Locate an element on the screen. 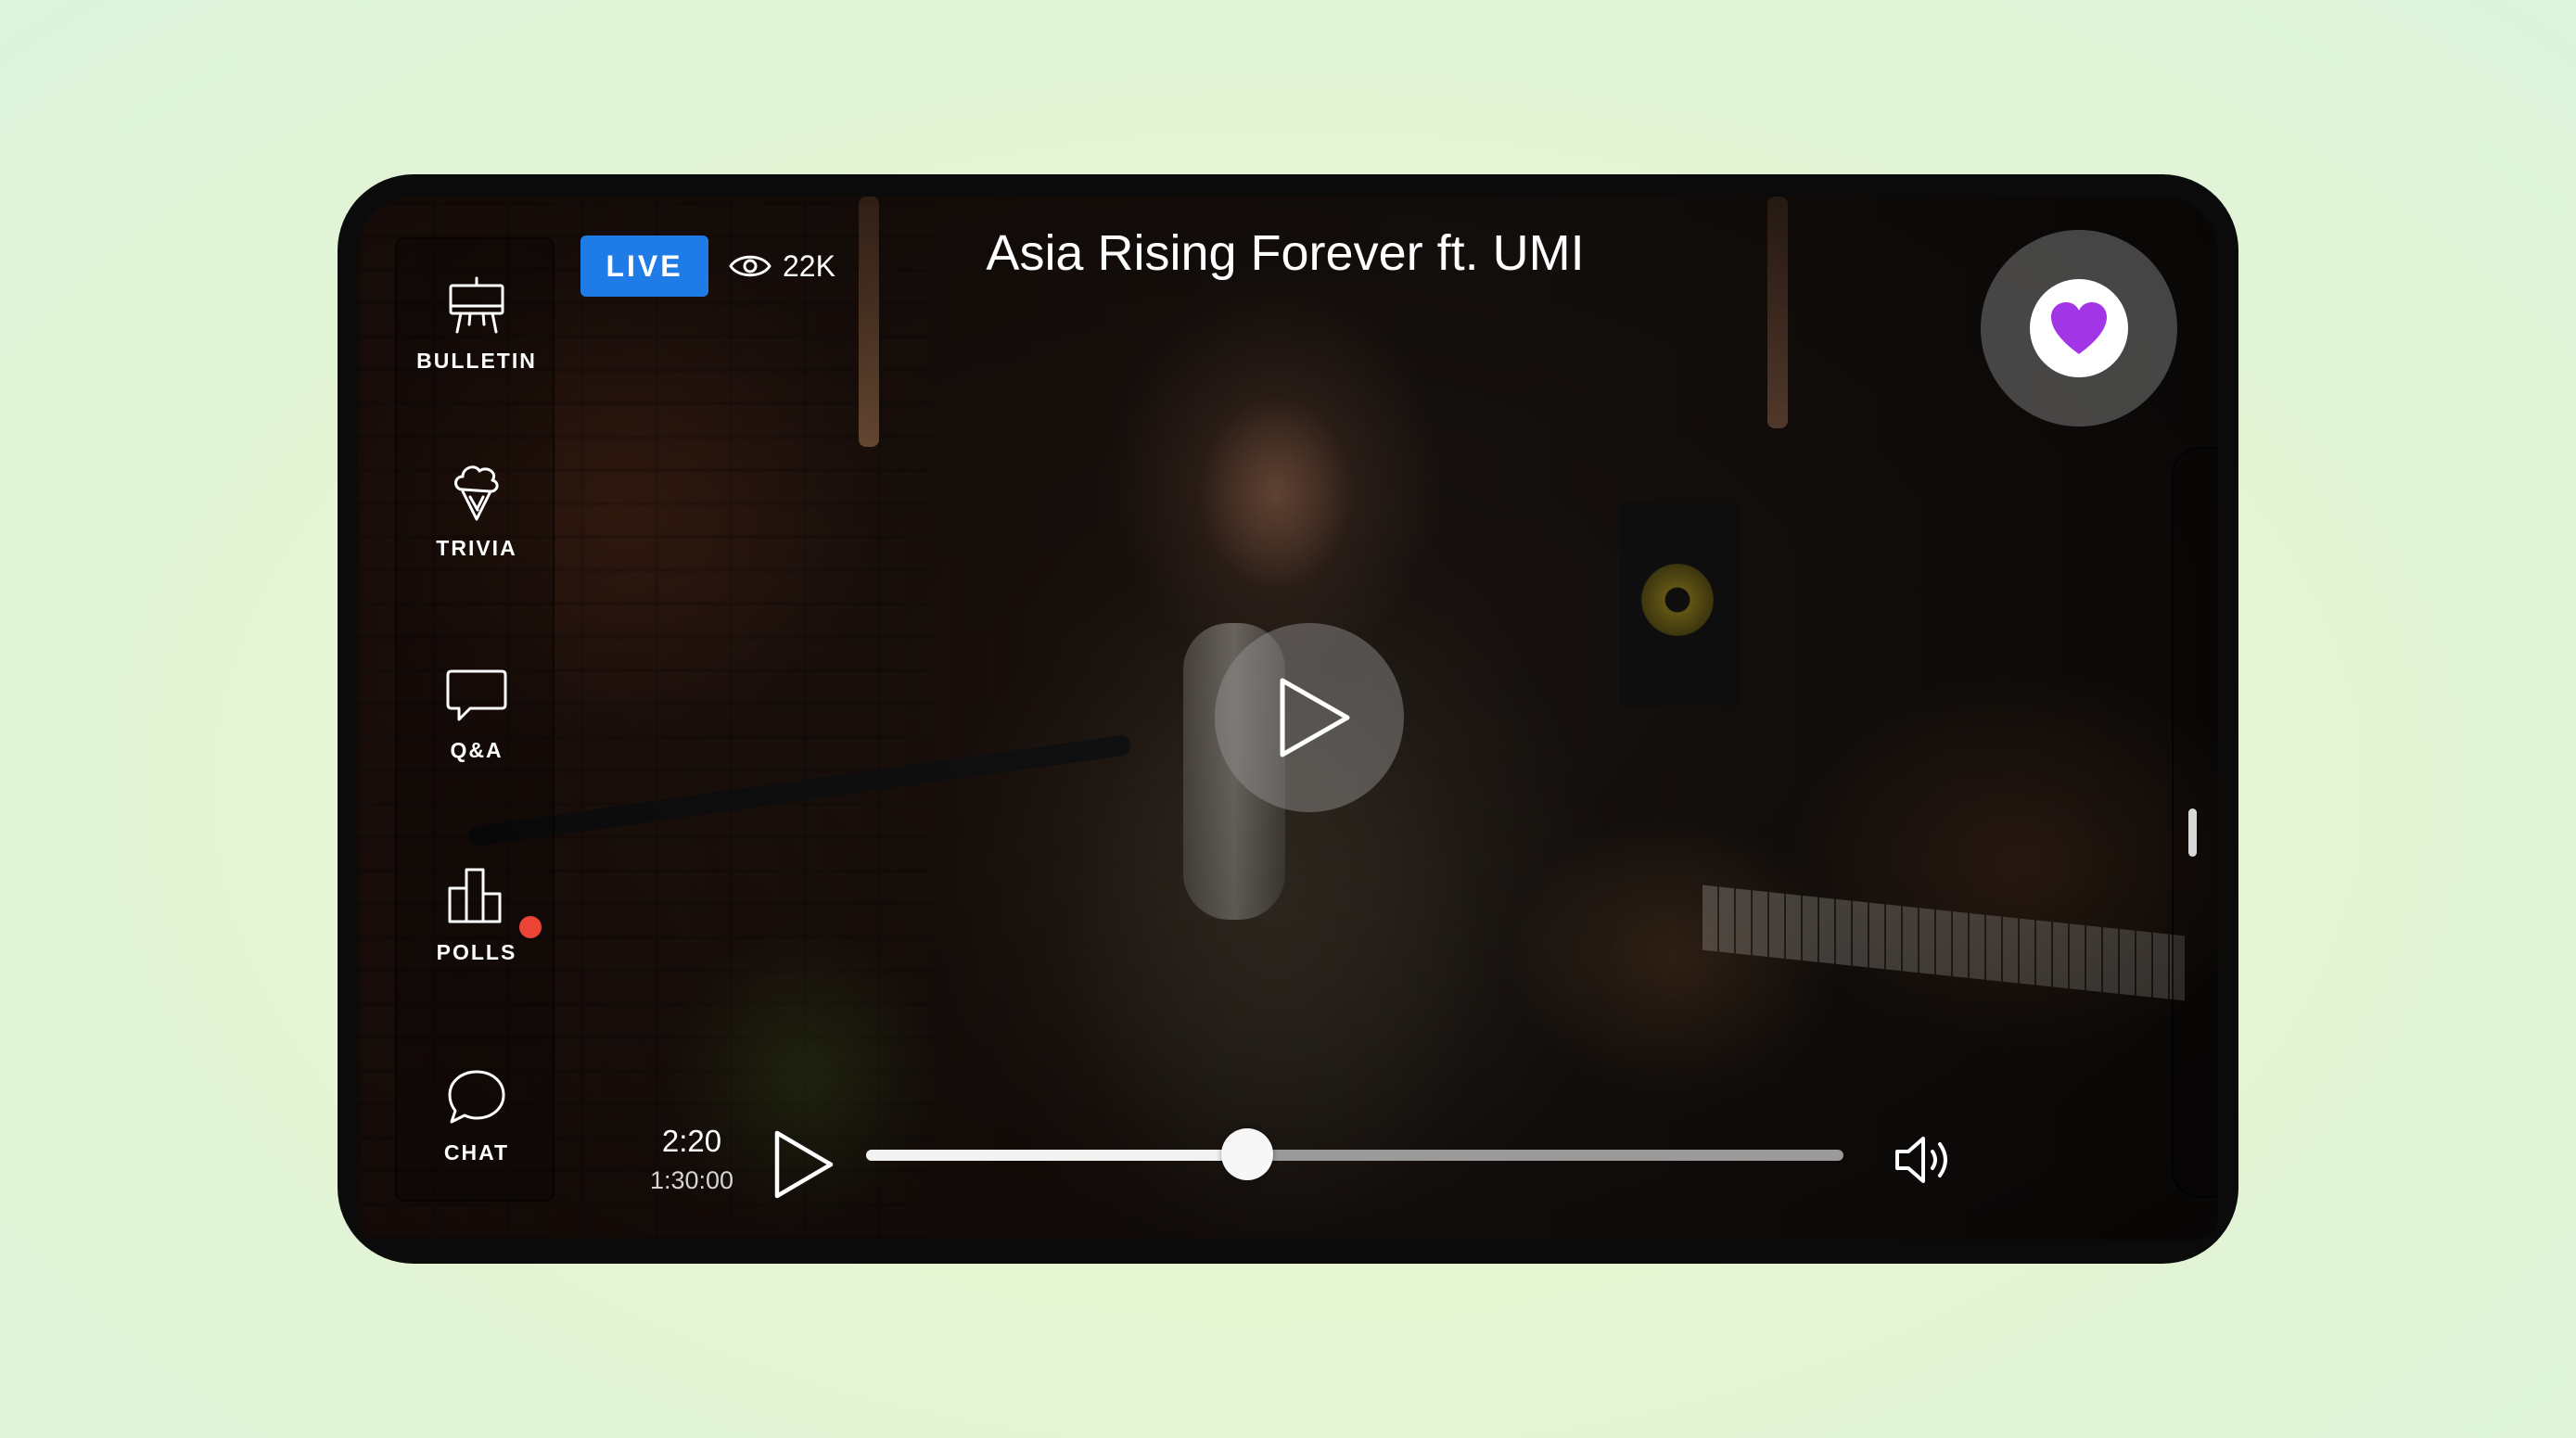  ice-cream-icon is located at coordinates (476, 493).